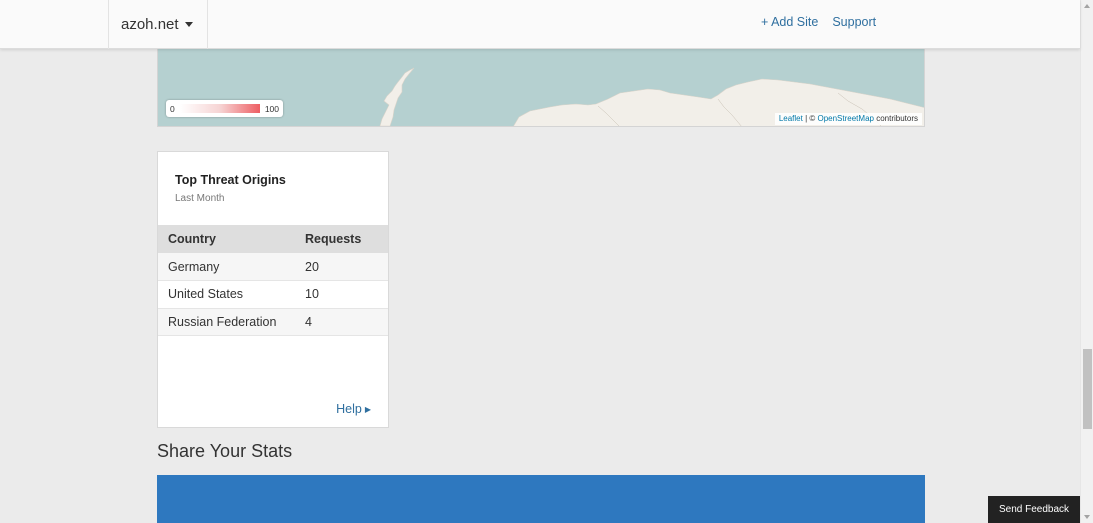 This screenshot has width=1093, height=523. I want to click on share-stats-banner, so click(541, 499).